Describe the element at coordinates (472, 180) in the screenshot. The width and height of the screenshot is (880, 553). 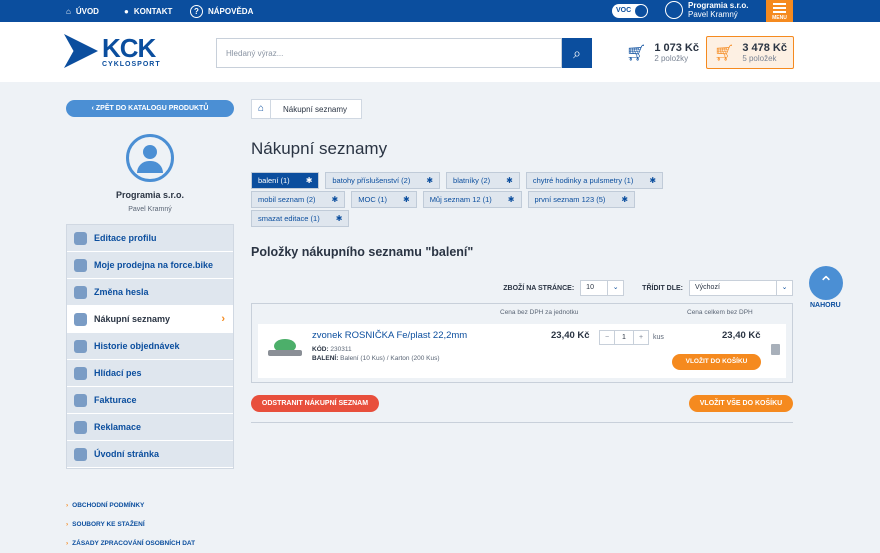
I see `chip-label: blatníky (2)` at that location.